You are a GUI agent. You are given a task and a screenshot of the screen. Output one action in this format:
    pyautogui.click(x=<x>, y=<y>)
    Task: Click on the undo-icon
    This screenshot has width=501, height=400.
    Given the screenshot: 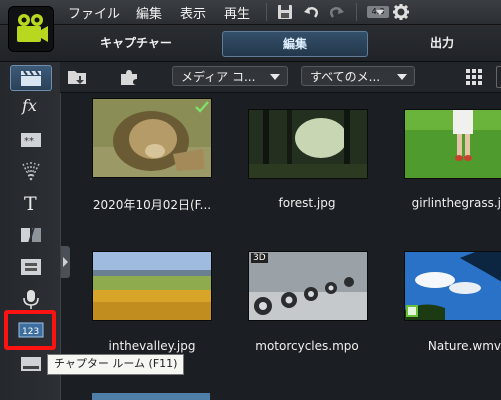 What is the action you would take?
    pyautogui.click(x=311, y=12)
    